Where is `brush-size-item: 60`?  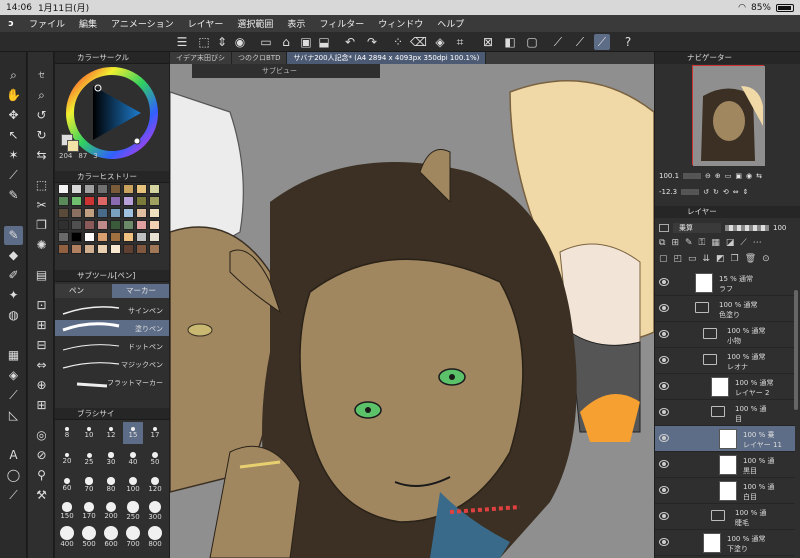
brush-size-item: 60 is located at coordinates (67, 485).